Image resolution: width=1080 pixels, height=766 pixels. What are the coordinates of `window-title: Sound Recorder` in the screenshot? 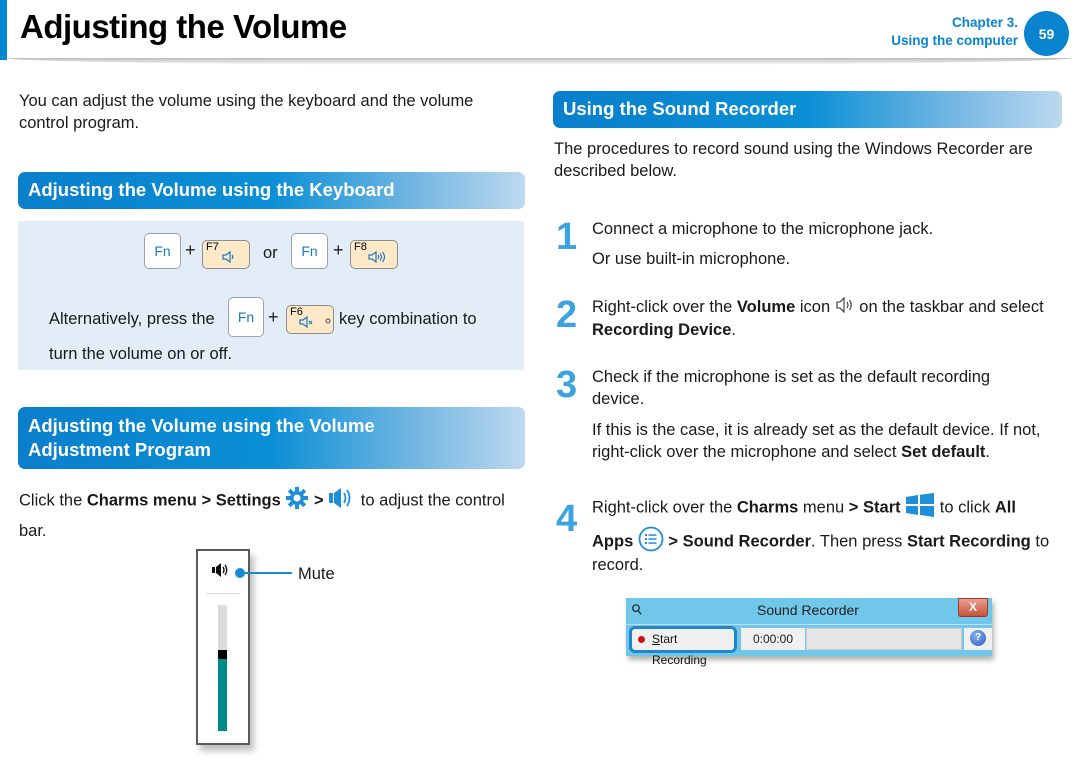 It's located at (808, 610).